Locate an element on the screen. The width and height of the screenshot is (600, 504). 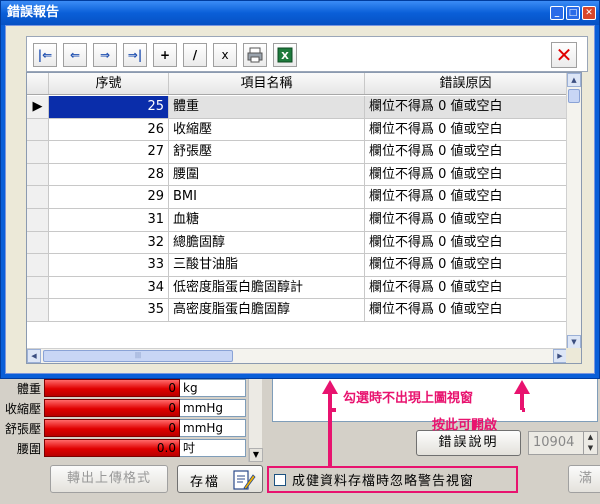
table-row: 28 腰圍 欄位不得爲 0 値或空白 is located at coordinates (297, 175).